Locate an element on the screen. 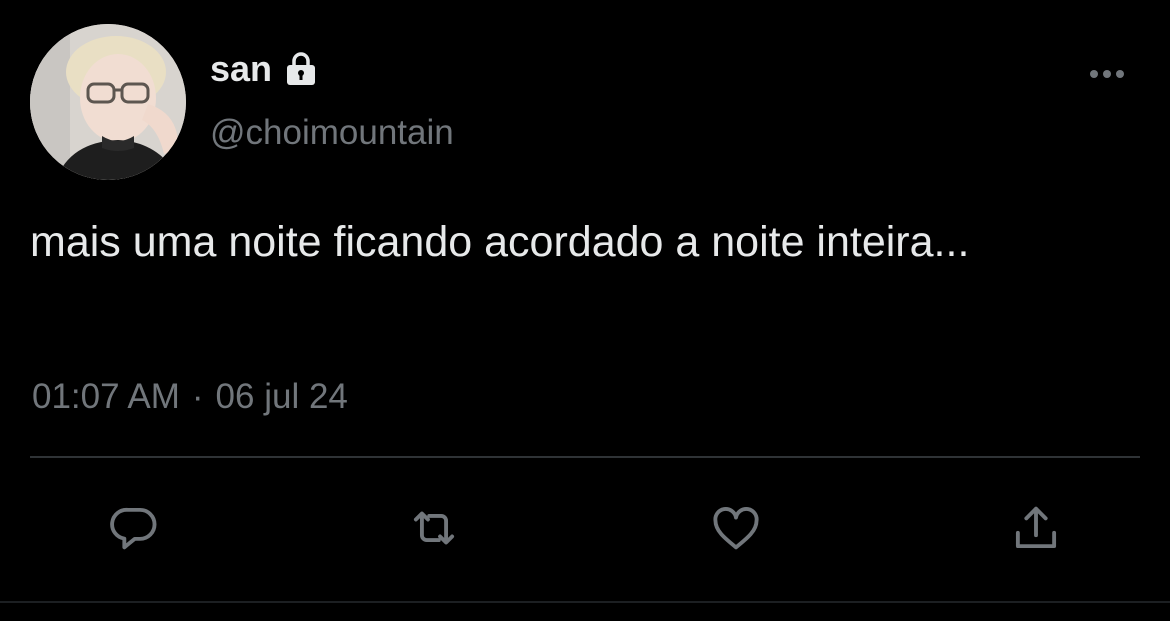 This screenshot has height=621, width=1170. display-name-row: san is located at coordinates (265, 69).